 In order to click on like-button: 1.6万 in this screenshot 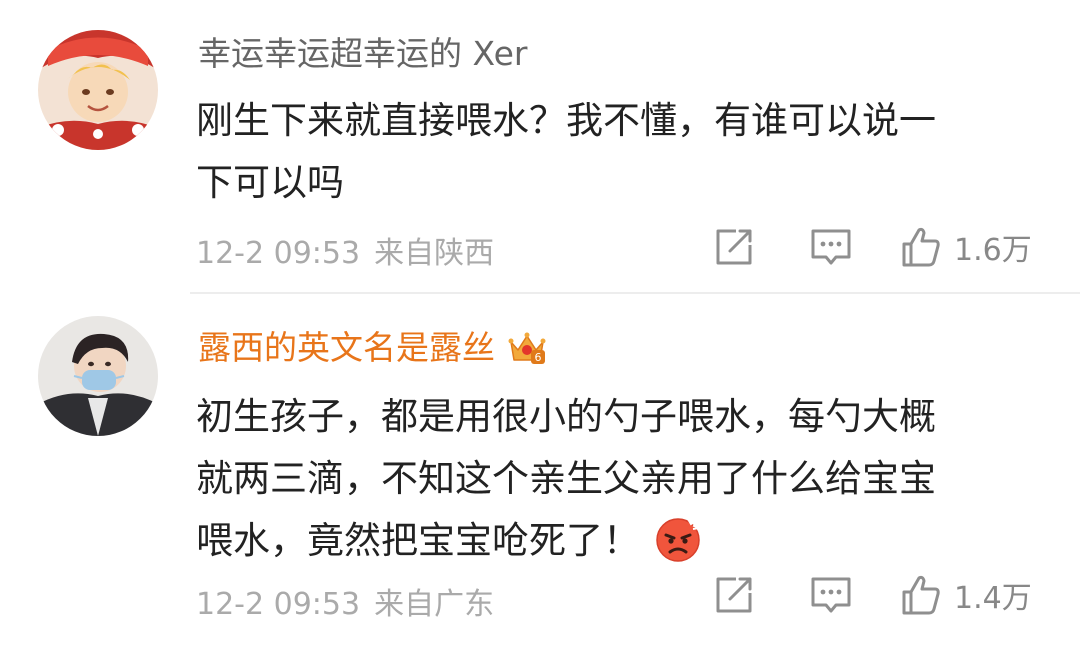, I will do `click(966, 247)`.